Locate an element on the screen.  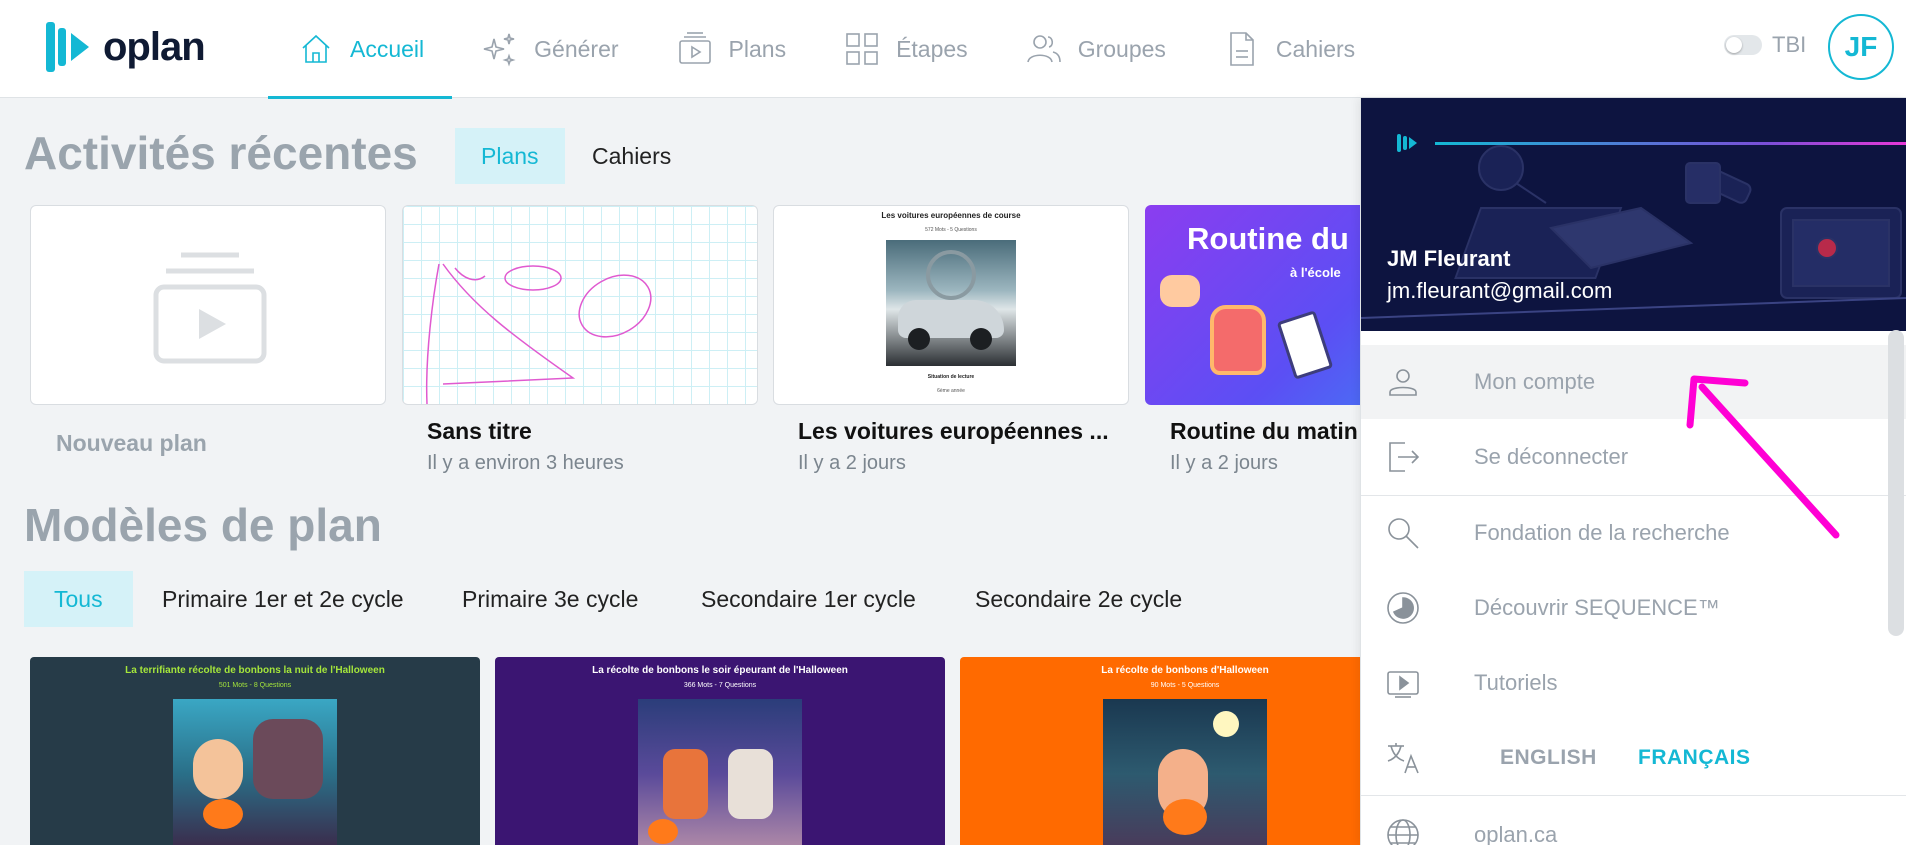
recent-activities-title: Activités récentes is located at coordinates (221, 153).